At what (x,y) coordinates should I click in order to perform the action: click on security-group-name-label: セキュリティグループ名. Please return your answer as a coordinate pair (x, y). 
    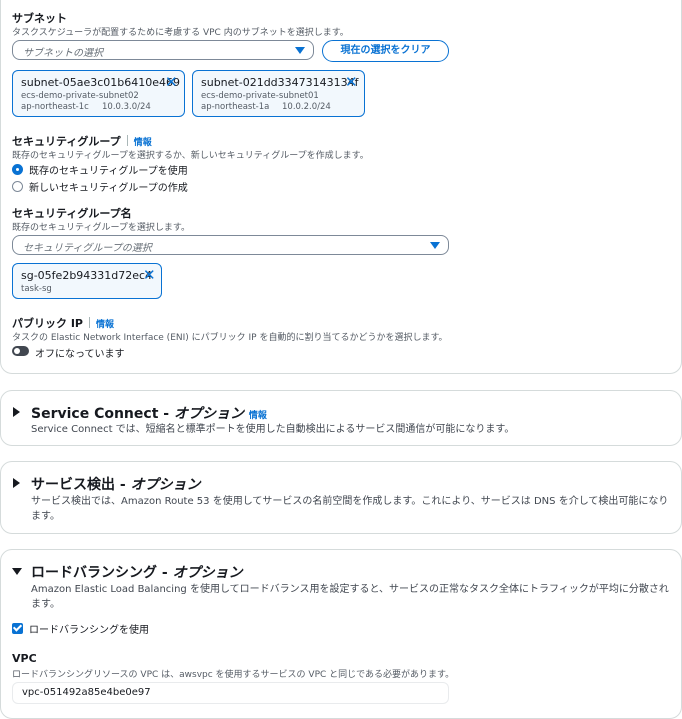
    Looking at the image, I should click on (72, 213).